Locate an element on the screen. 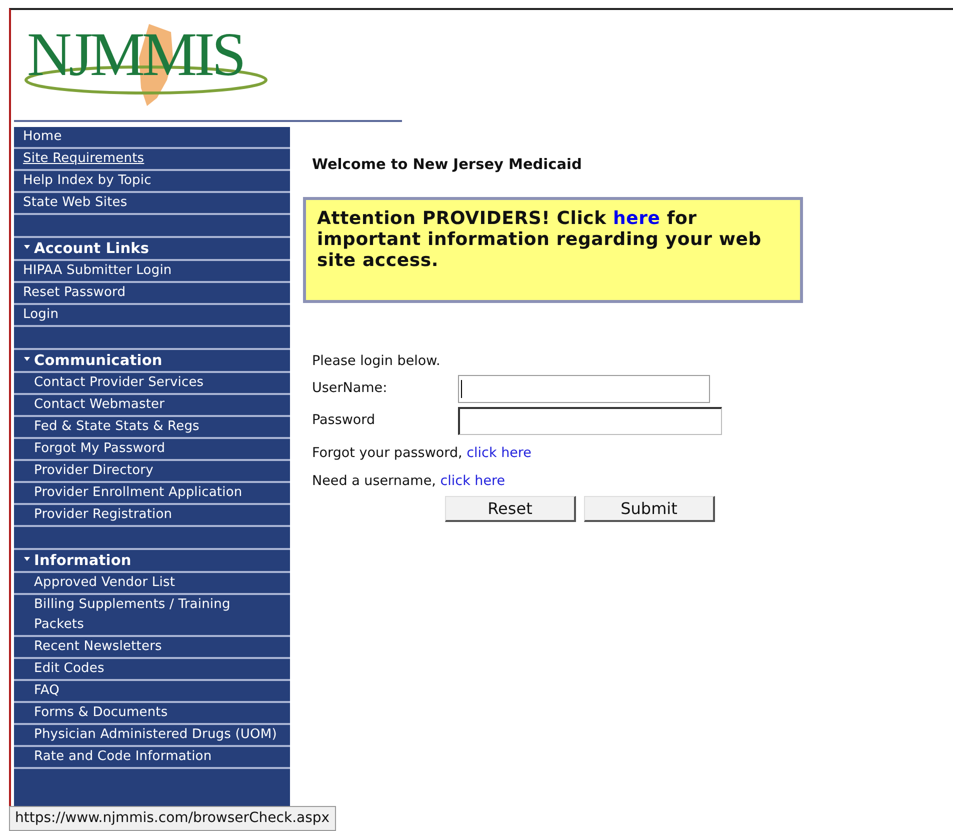 The width and height of the screenshot is (953, 831). sidebar-link: Rate and Code Information is located at coordinates (152, 757).